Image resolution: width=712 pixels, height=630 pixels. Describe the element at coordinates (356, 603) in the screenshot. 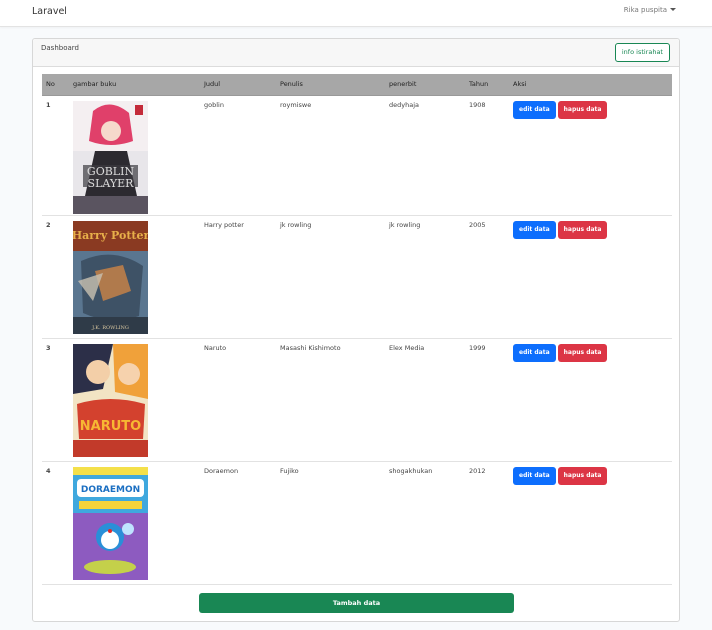

I see `tambah-data-button: Tambah data` at that location.